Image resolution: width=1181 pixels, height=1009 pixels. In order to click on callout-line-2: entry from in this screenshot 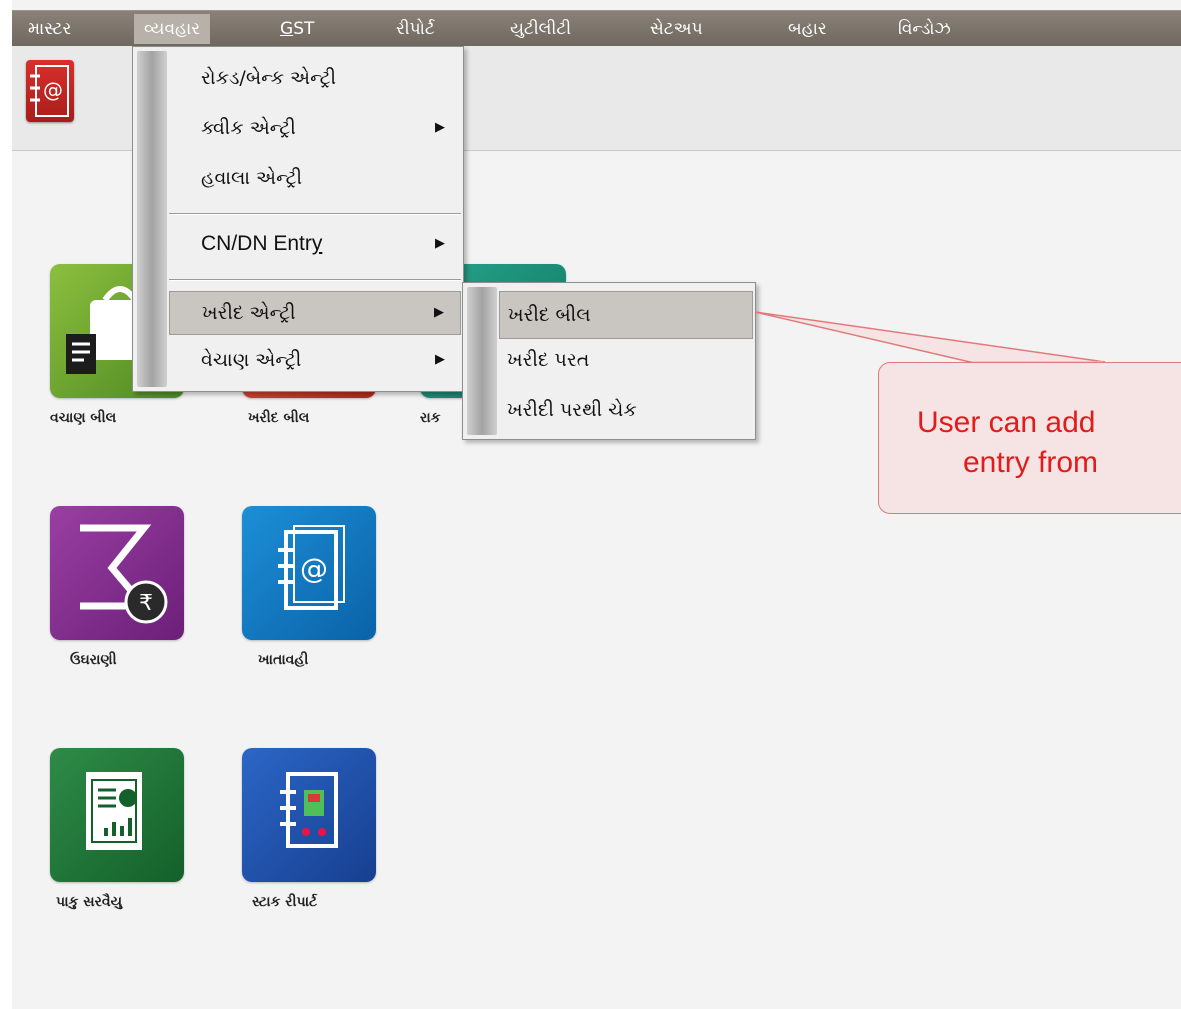, I will do `click(1031, 462)`.